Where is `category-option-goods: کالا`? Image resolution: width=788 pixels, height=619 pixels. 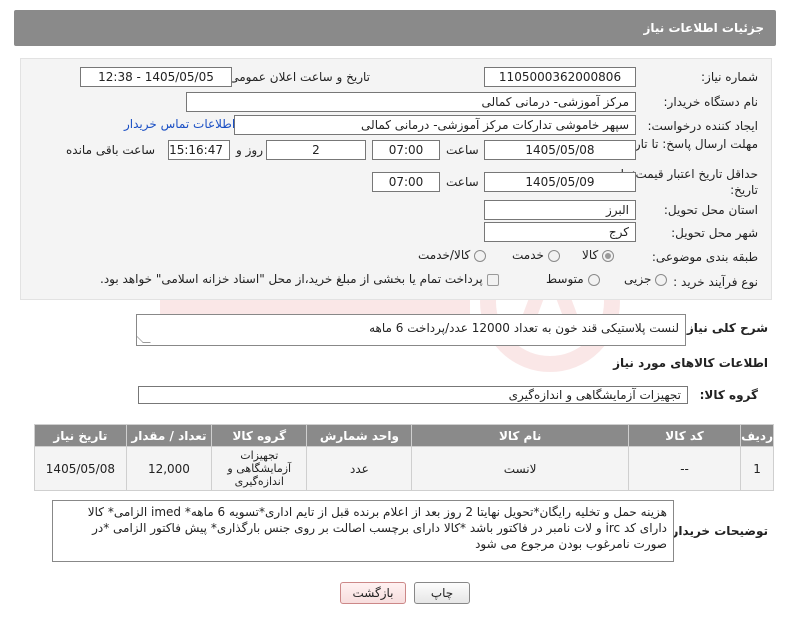
category-option-goods: کالا is located at coordinates (598, 255).